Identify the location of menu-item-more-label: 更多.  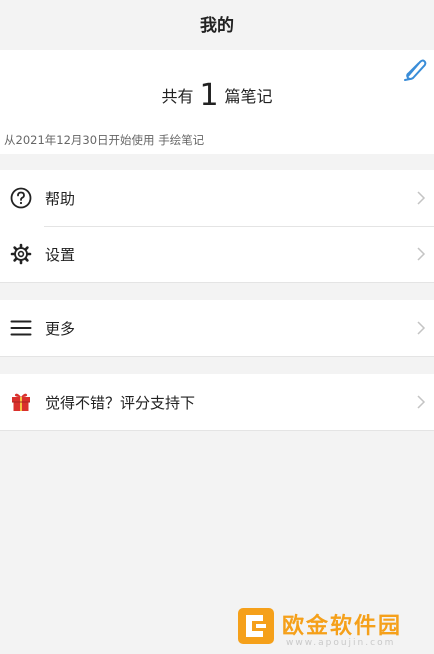
(60, 328).